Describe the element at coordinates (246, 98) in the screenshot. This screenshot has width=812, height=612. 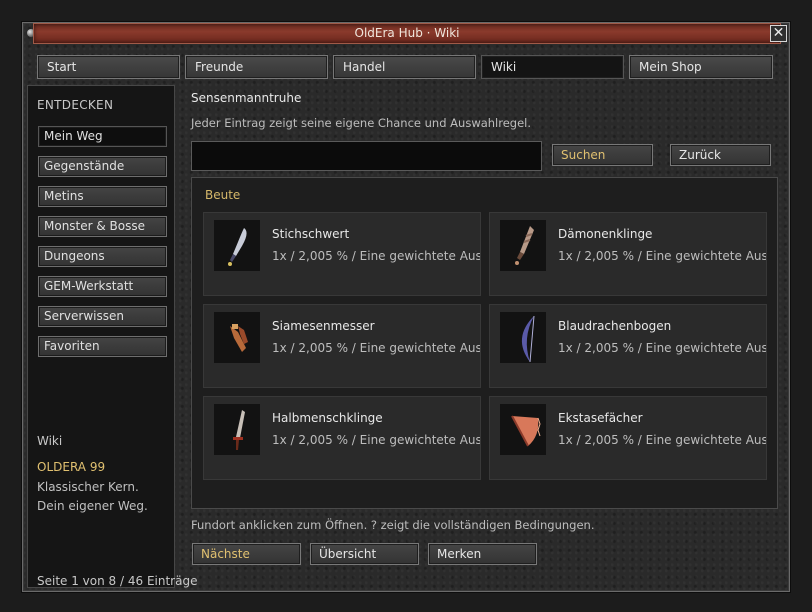
I see `page-title: Sensenmanntruhe` at that location.